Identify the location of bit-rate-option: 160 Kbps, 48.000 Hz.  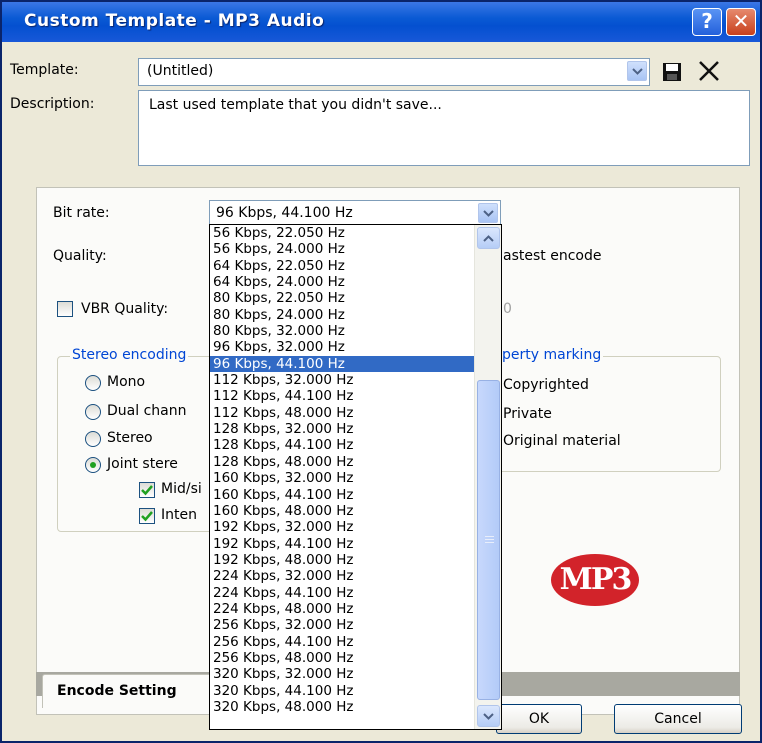
(342, 511).